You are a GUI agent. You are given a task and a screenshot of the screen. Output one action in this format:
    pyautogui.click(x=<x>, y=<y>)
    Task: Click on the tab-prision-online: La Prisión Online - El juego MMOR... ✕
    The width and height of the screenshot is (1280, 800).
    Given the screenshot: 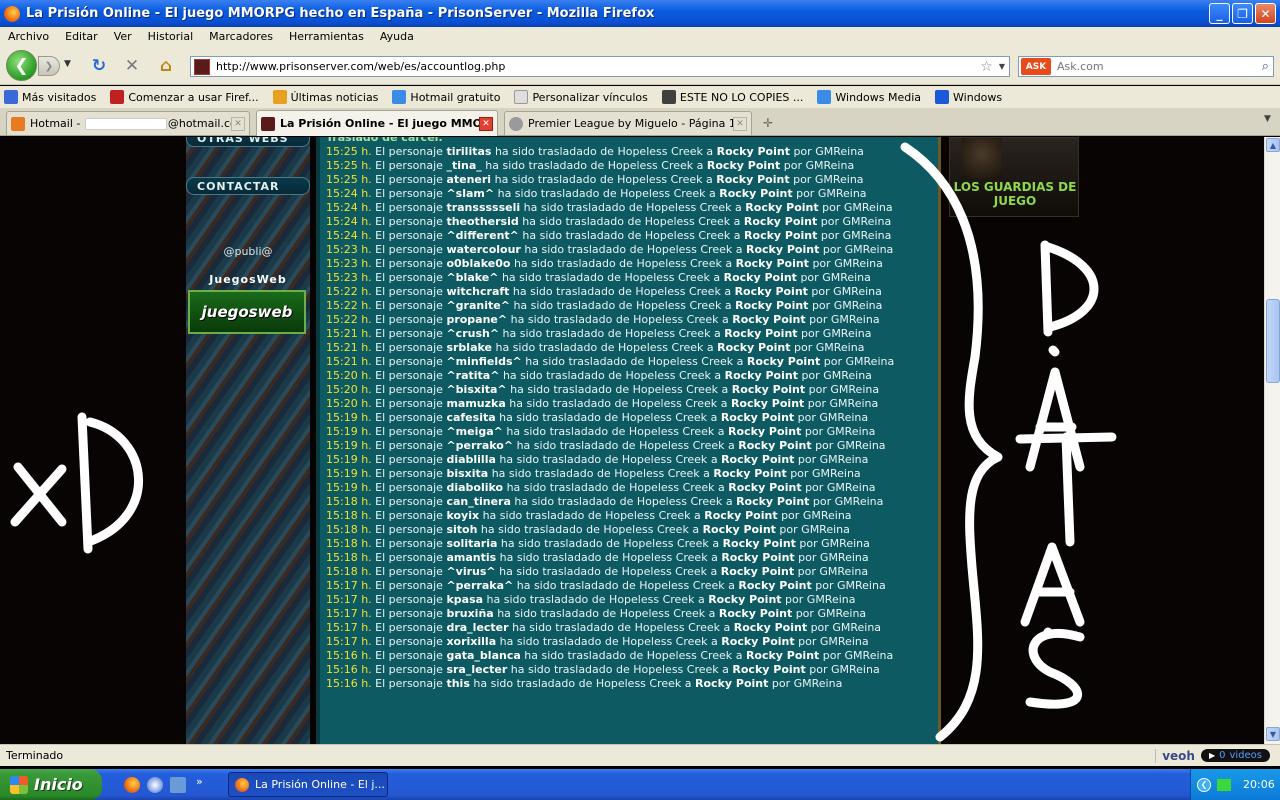 What is the action you would take?
    pyautogui.click(x=377, y=123)
    